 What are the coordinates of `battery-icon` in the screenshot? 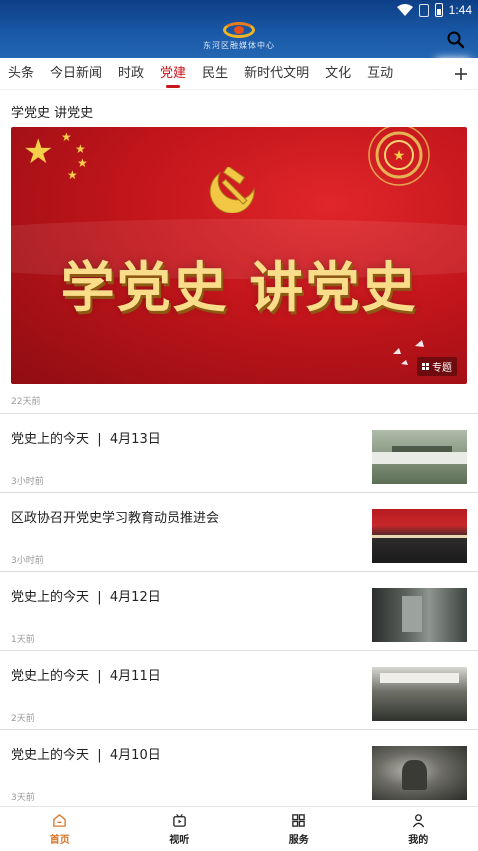 It's located at (438, 10).